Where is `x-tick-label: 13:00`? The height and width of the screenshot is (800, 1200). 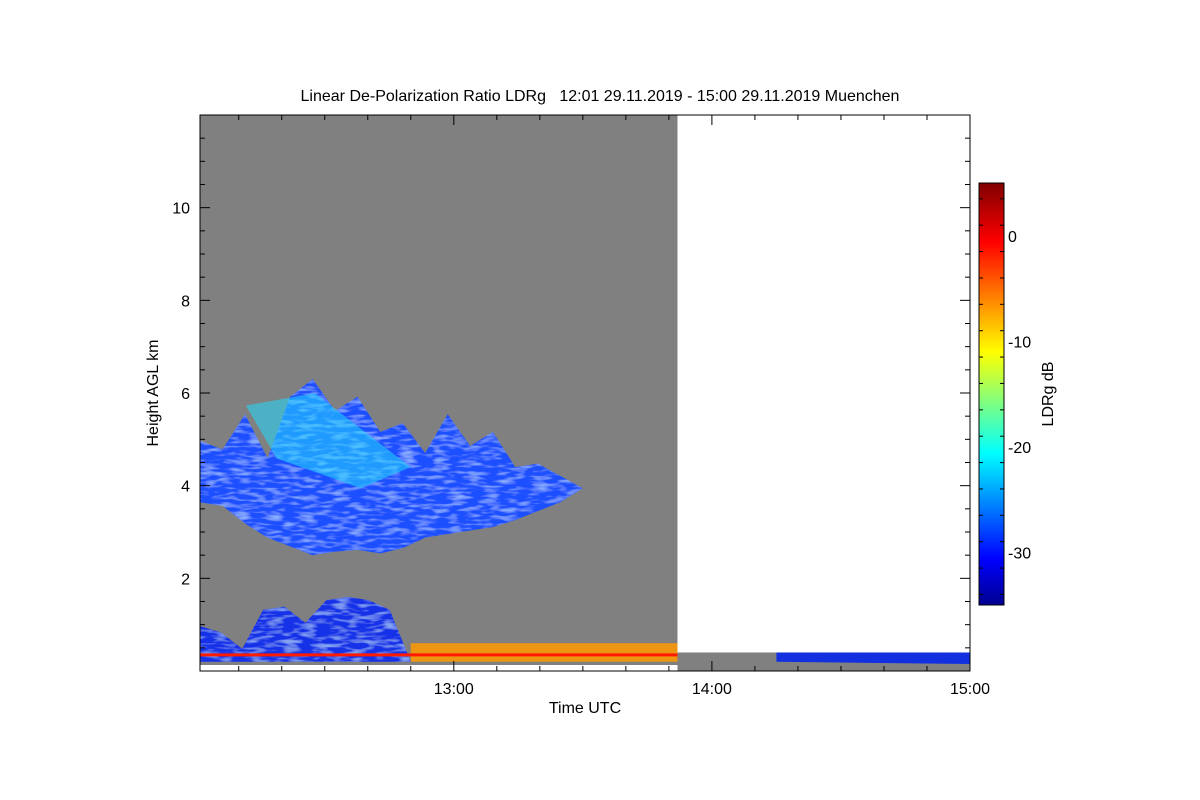
x-tick-label: 13:00 is located at coordinates (454, 689).